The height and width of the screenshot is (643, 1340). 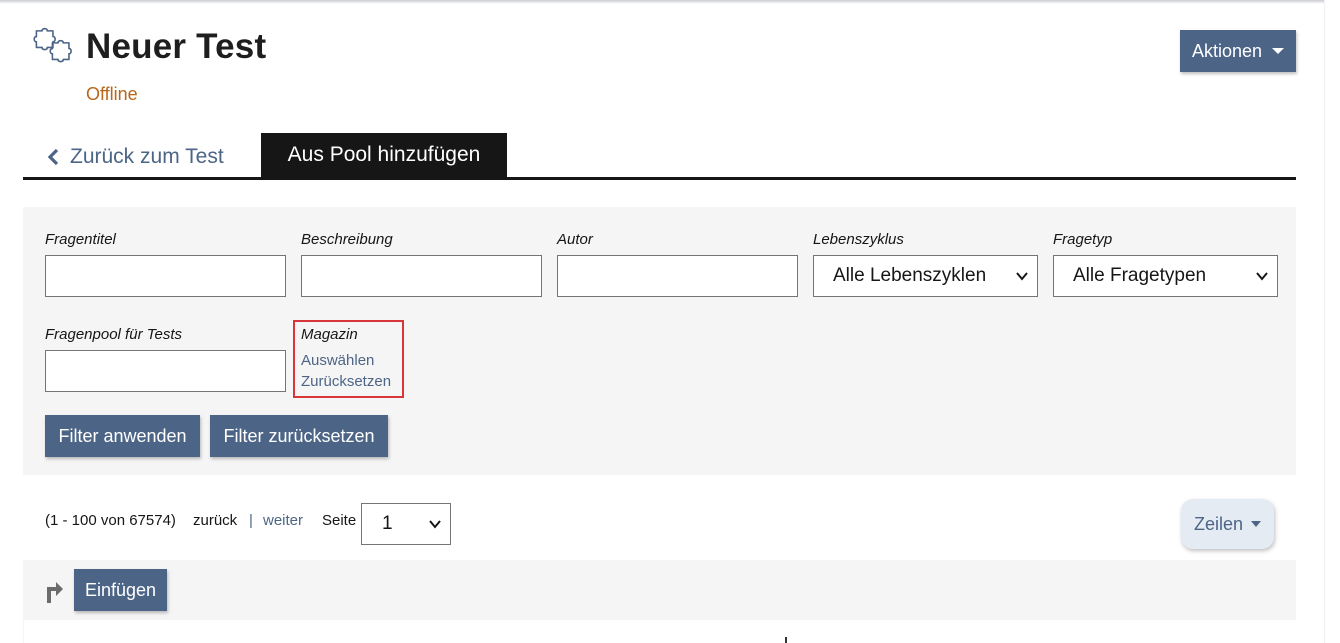 I want to click on page-title: Neuer Test, so click(x=176, y=46).